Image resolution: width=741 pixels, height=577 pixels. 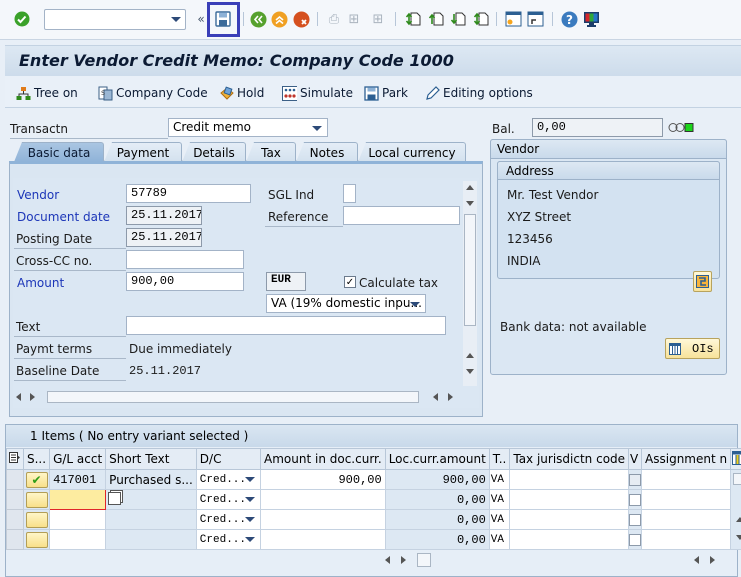 I want to click on gl-account-input, so click(x=78, y=499).